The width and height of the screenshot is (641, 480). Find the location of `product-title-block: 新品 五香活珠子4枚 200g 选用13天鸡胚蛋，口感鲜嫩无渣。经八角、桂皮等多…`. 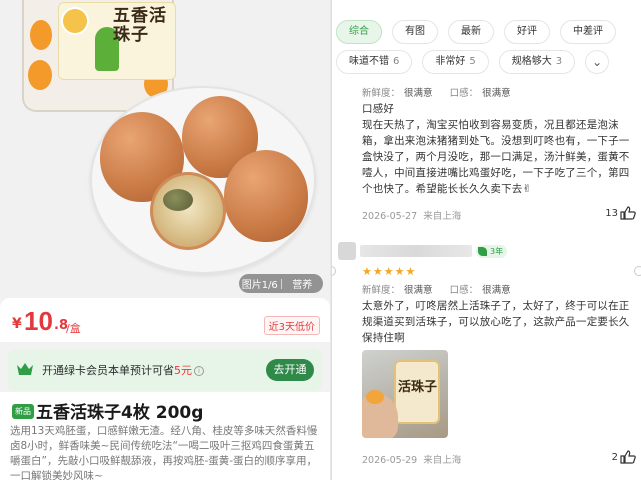

product-title-block: 新品 五香活珠子4枚 200g 选用13天鸡胚蛋，口感鲜嫩无渣。经八角、桂皮等多… is located at coordinates (165, 436).